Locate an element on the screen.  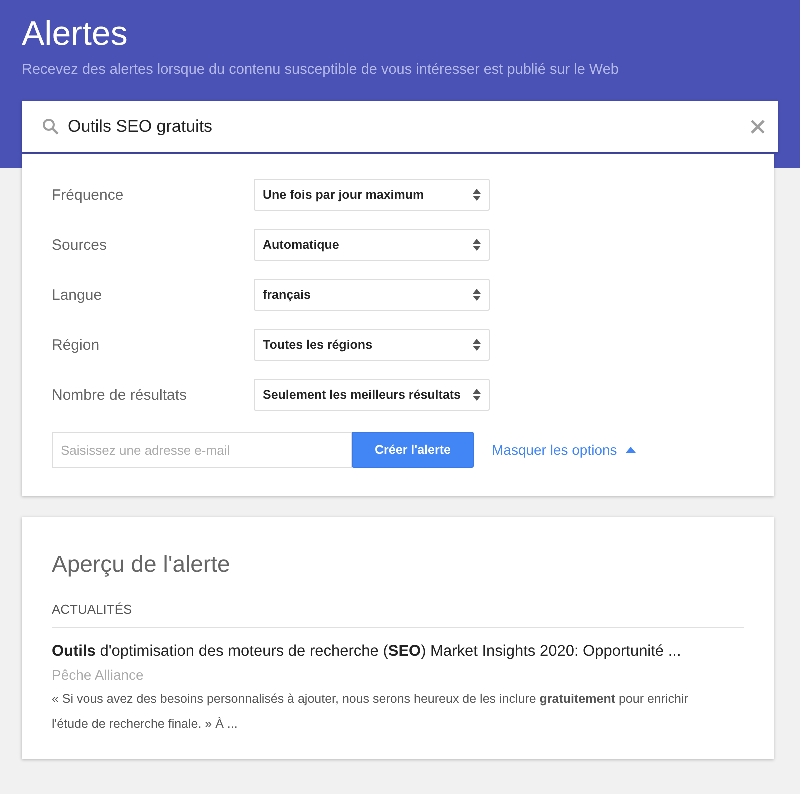
option-label: Région is located at coordinates (76, 345).